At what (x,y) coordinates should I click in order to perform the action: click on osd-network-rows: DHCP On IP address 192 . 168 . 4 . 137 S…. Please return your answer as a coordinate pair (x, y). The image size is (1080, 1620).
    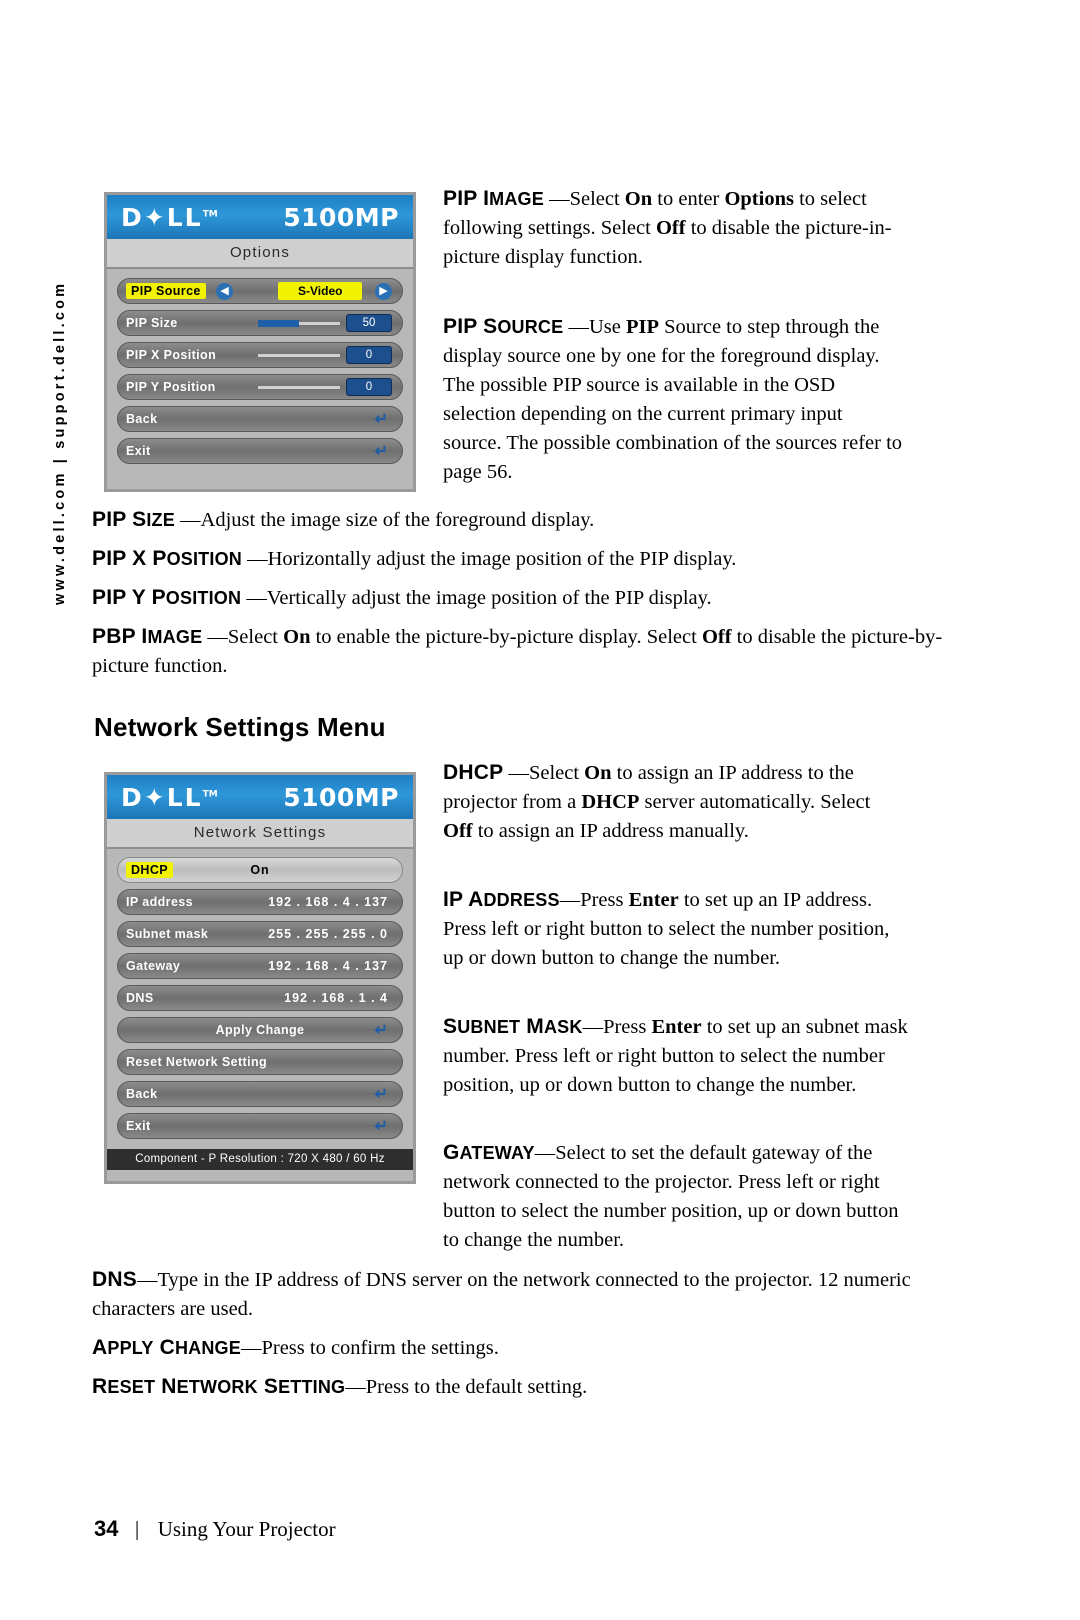
    Looking at the image, I should click on (260, 999).